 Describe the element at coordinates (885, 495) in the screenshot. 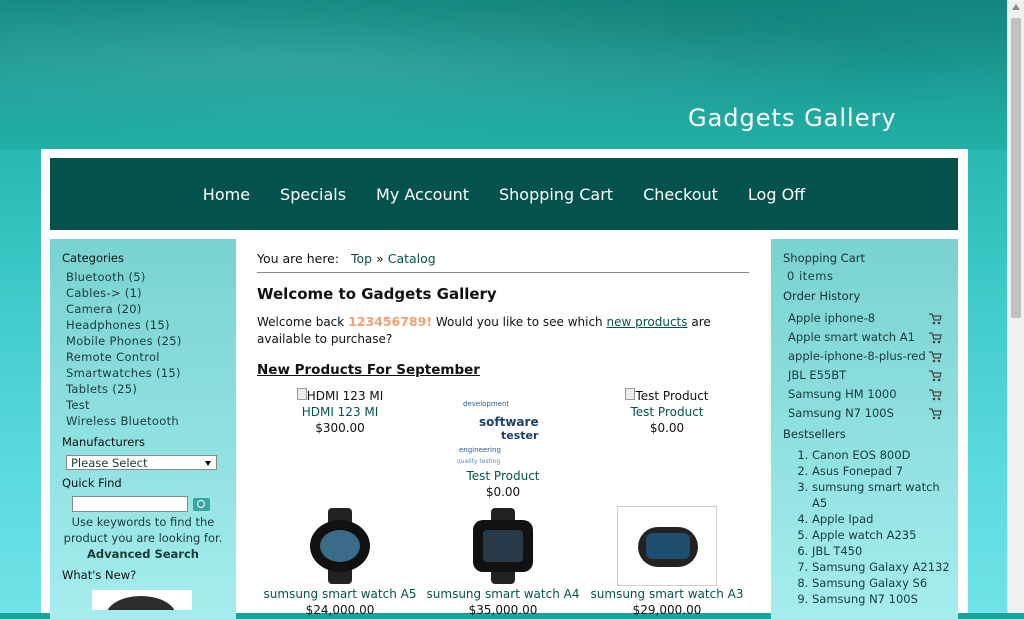

I see `bestseller-item: sumsung smart watch A5` at that location.